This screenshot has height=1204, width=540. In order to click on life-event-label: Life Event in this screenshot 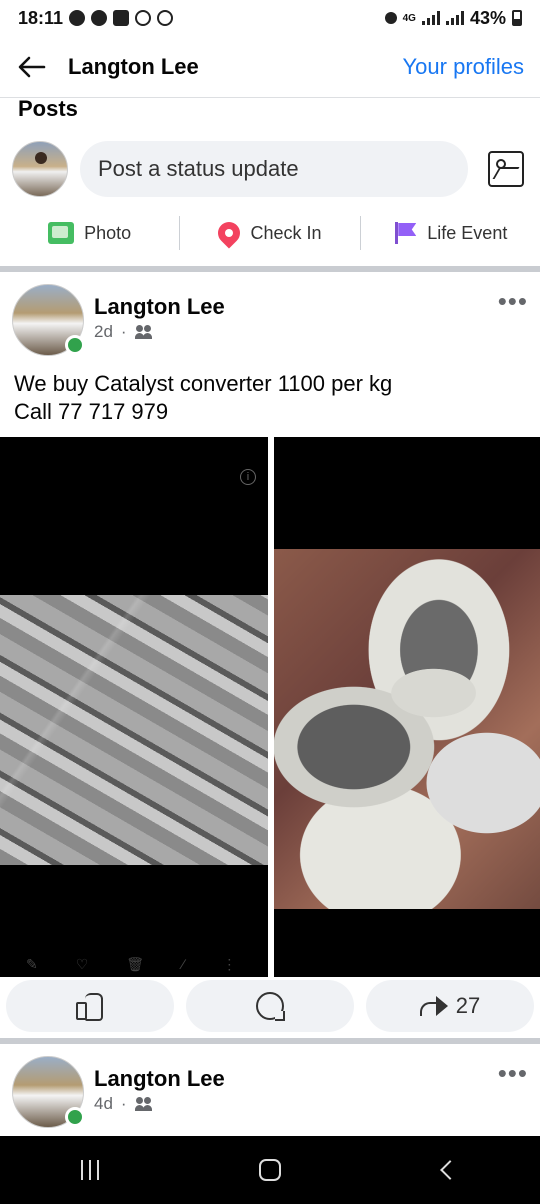, I will do `click(467, 232)`.